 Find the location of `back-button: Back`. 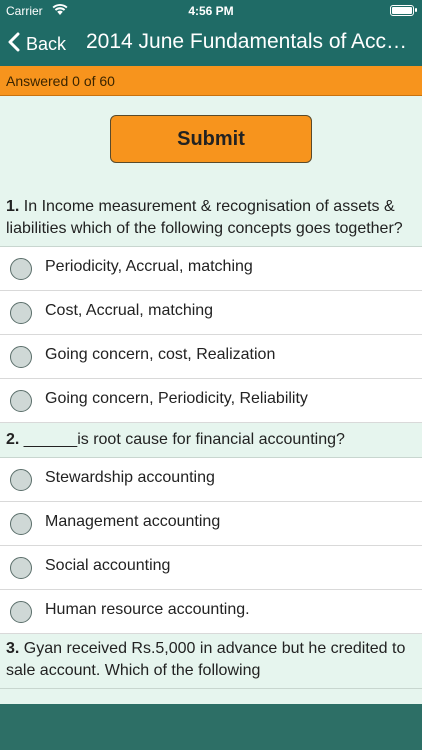

back-button: Back is located at coordinates (37, 44).